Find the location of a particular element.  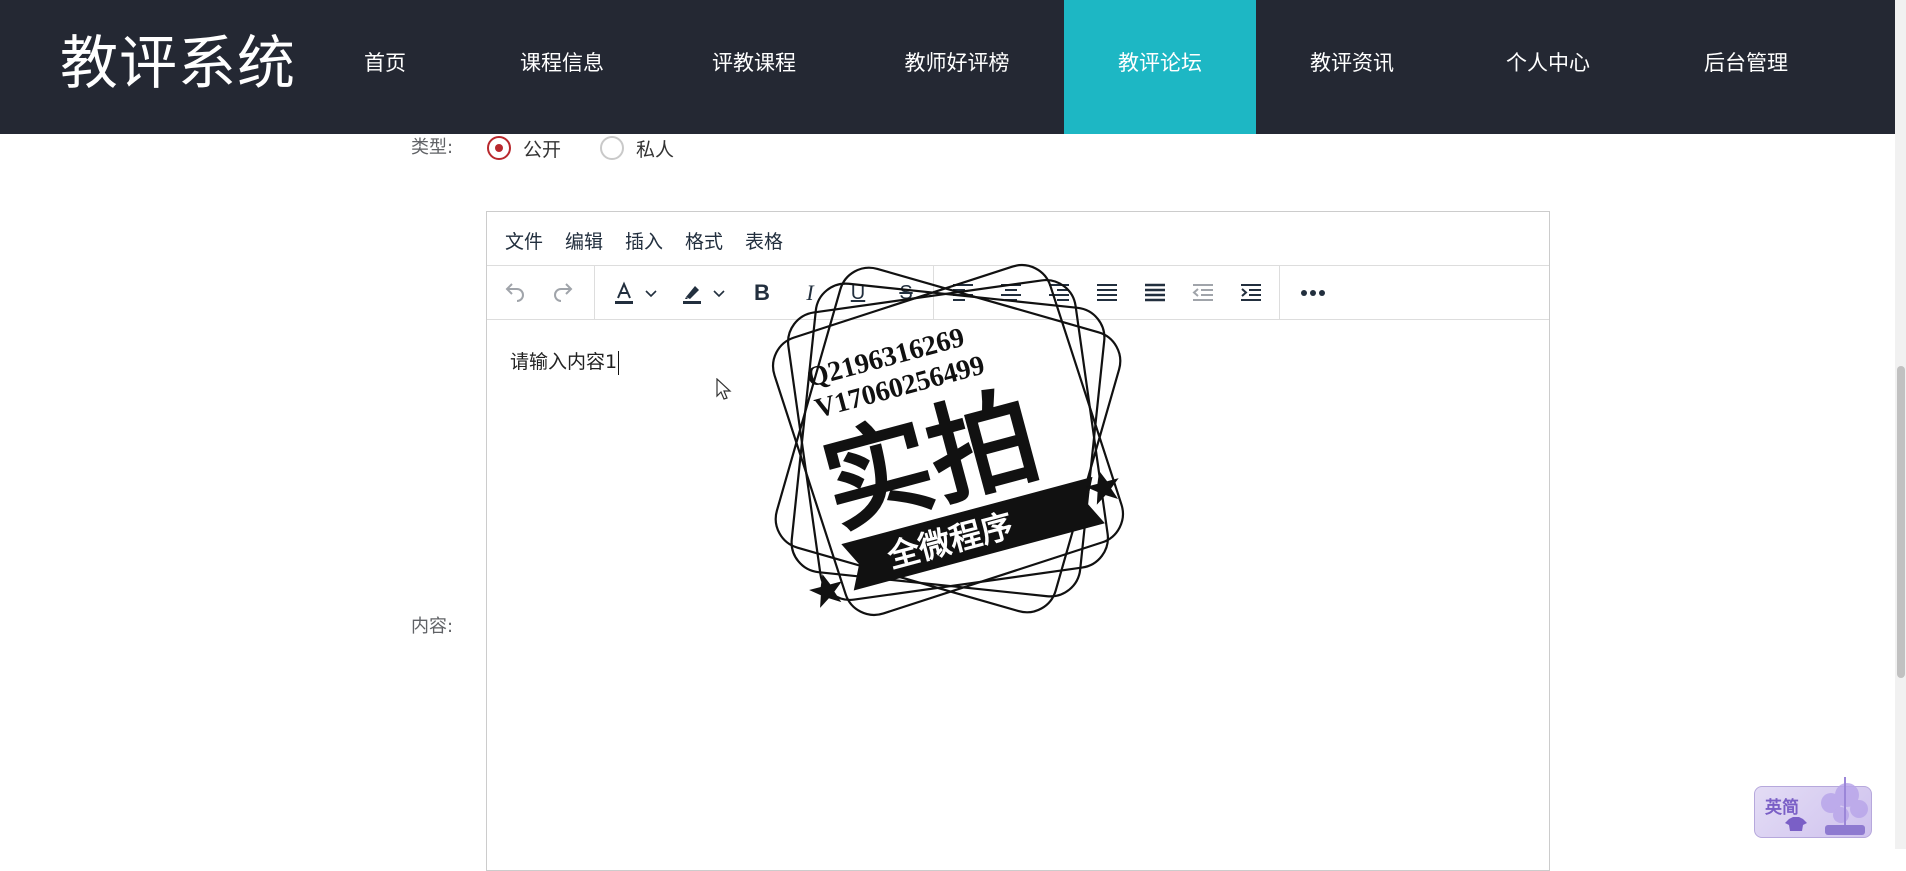

nav-item-teacher-ranking: 教师好评榜 is located at coordinates (957, 67).